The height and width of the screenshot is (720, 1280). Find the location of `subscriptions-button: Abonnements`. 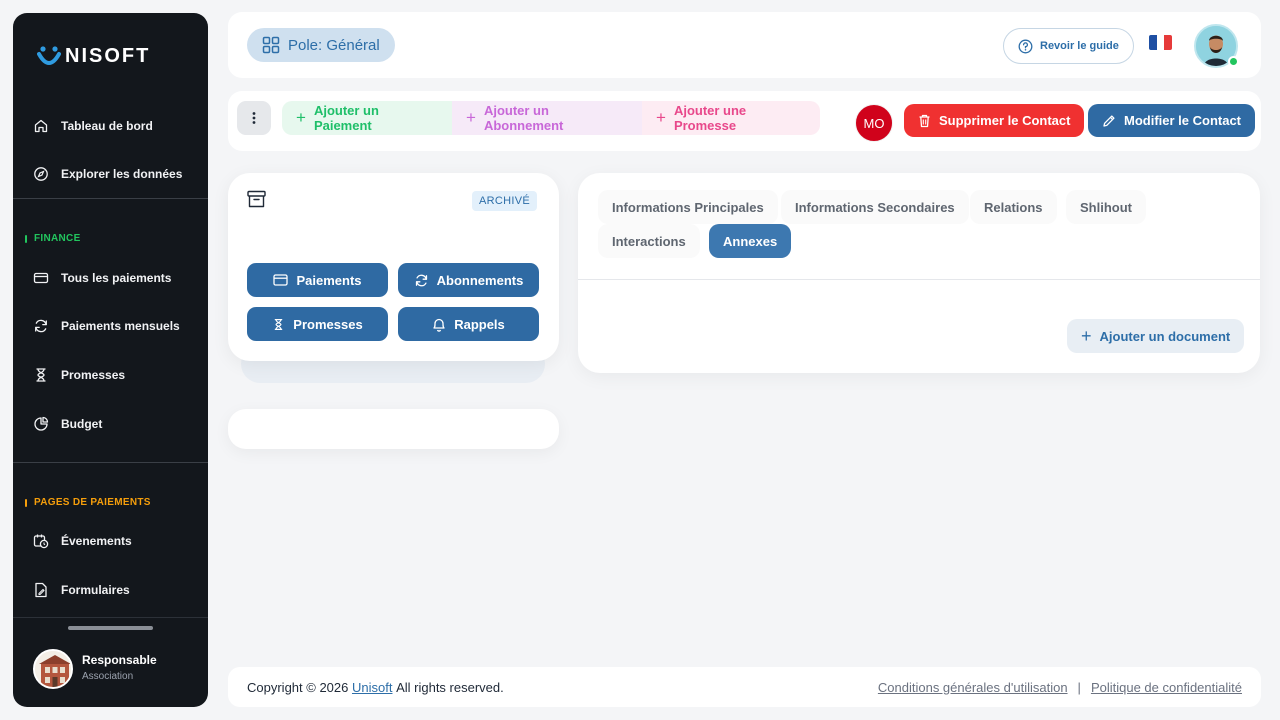

subscriptions-button: Abonnements is located at coordinates (468, 280).